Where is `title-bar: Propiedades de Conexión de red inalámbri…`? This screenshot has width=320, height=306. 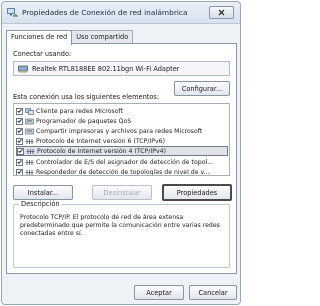 title-bar: Propiedades de Conexión de red inalámbri… is located at coordinates (121, 13).